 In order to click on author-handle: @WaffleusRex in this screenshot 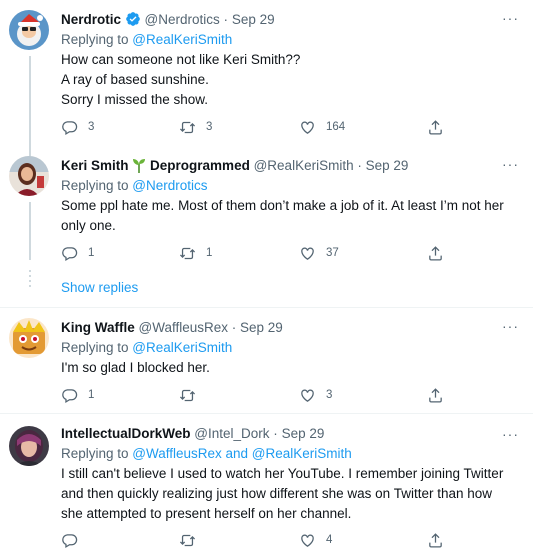, I will do `click(183, 327)`.